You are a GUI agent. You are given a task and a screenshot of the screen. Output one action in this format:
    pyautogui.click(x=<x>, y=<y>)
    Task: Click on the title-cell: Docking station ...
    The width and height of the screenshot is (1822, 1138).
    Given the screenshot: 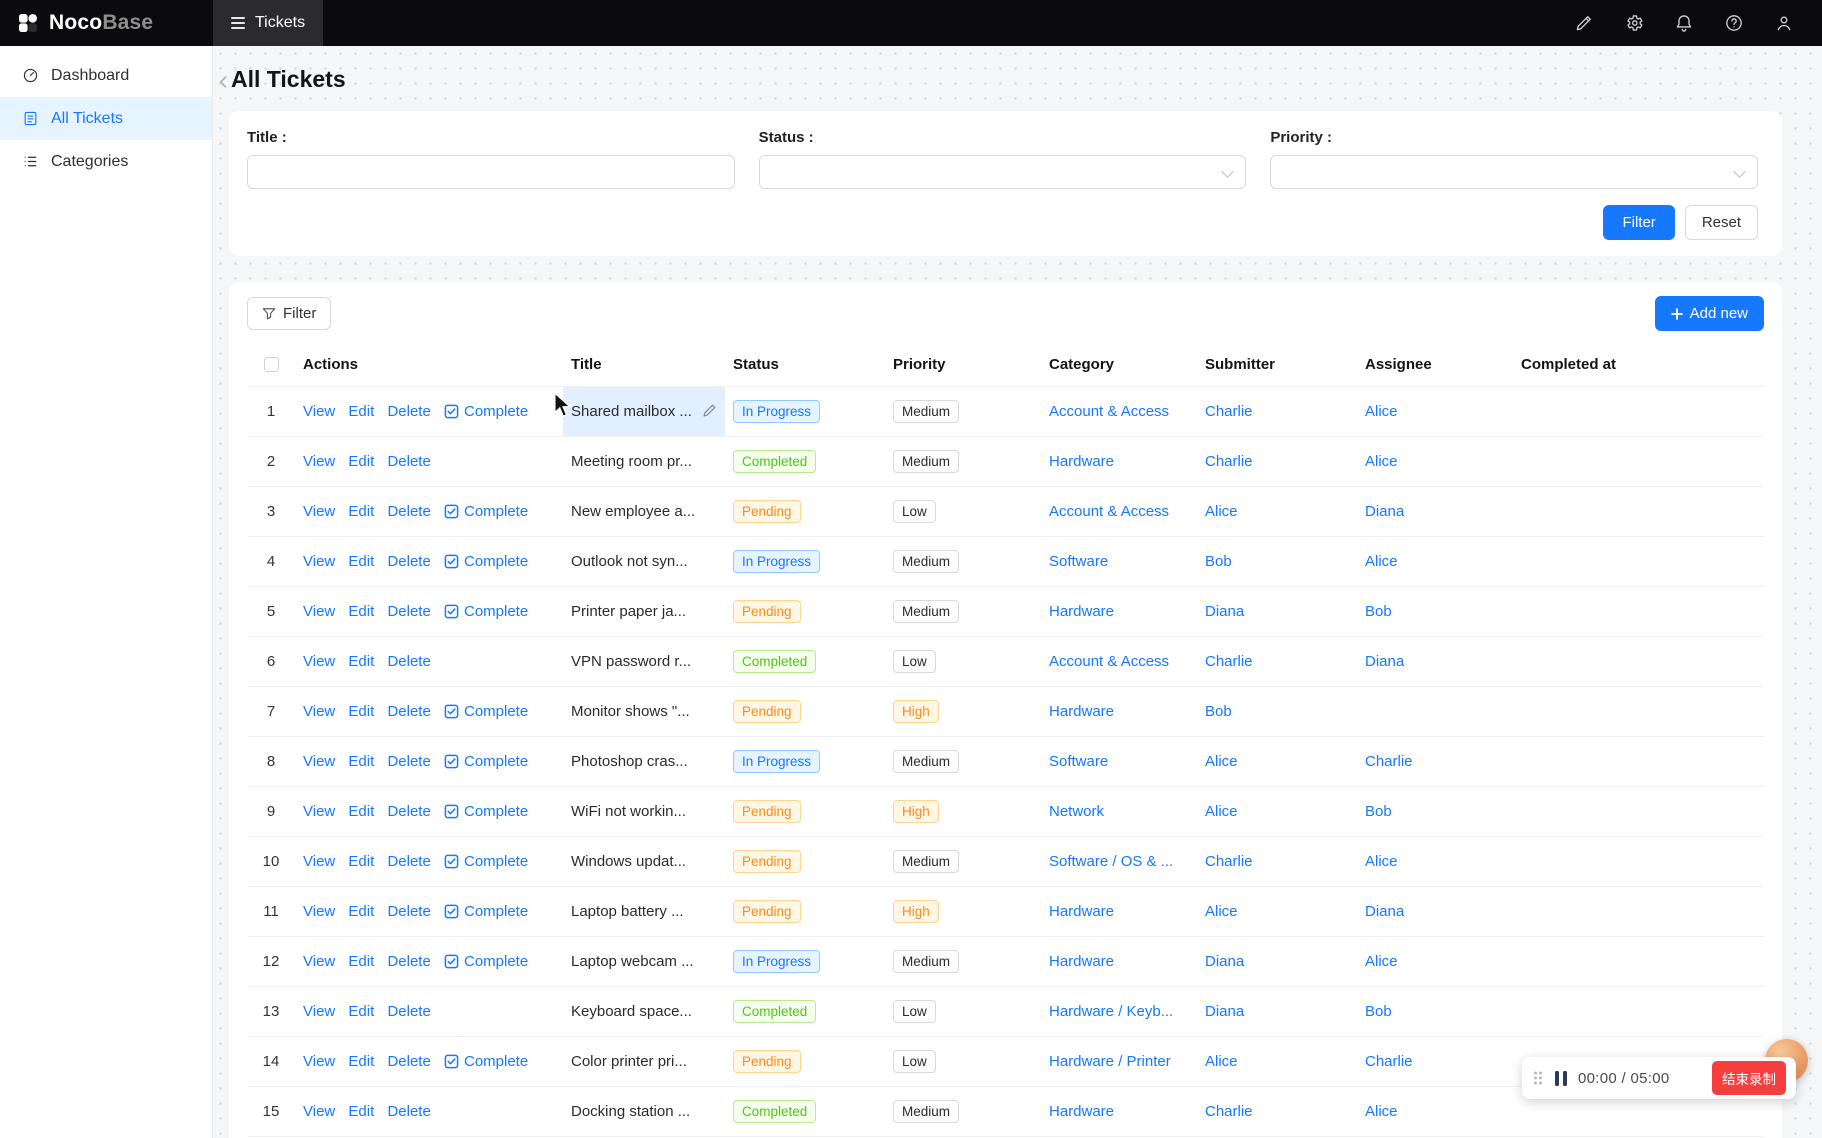 What is the action you would take?
    pyautogui.click(x=644, y=1111)
    